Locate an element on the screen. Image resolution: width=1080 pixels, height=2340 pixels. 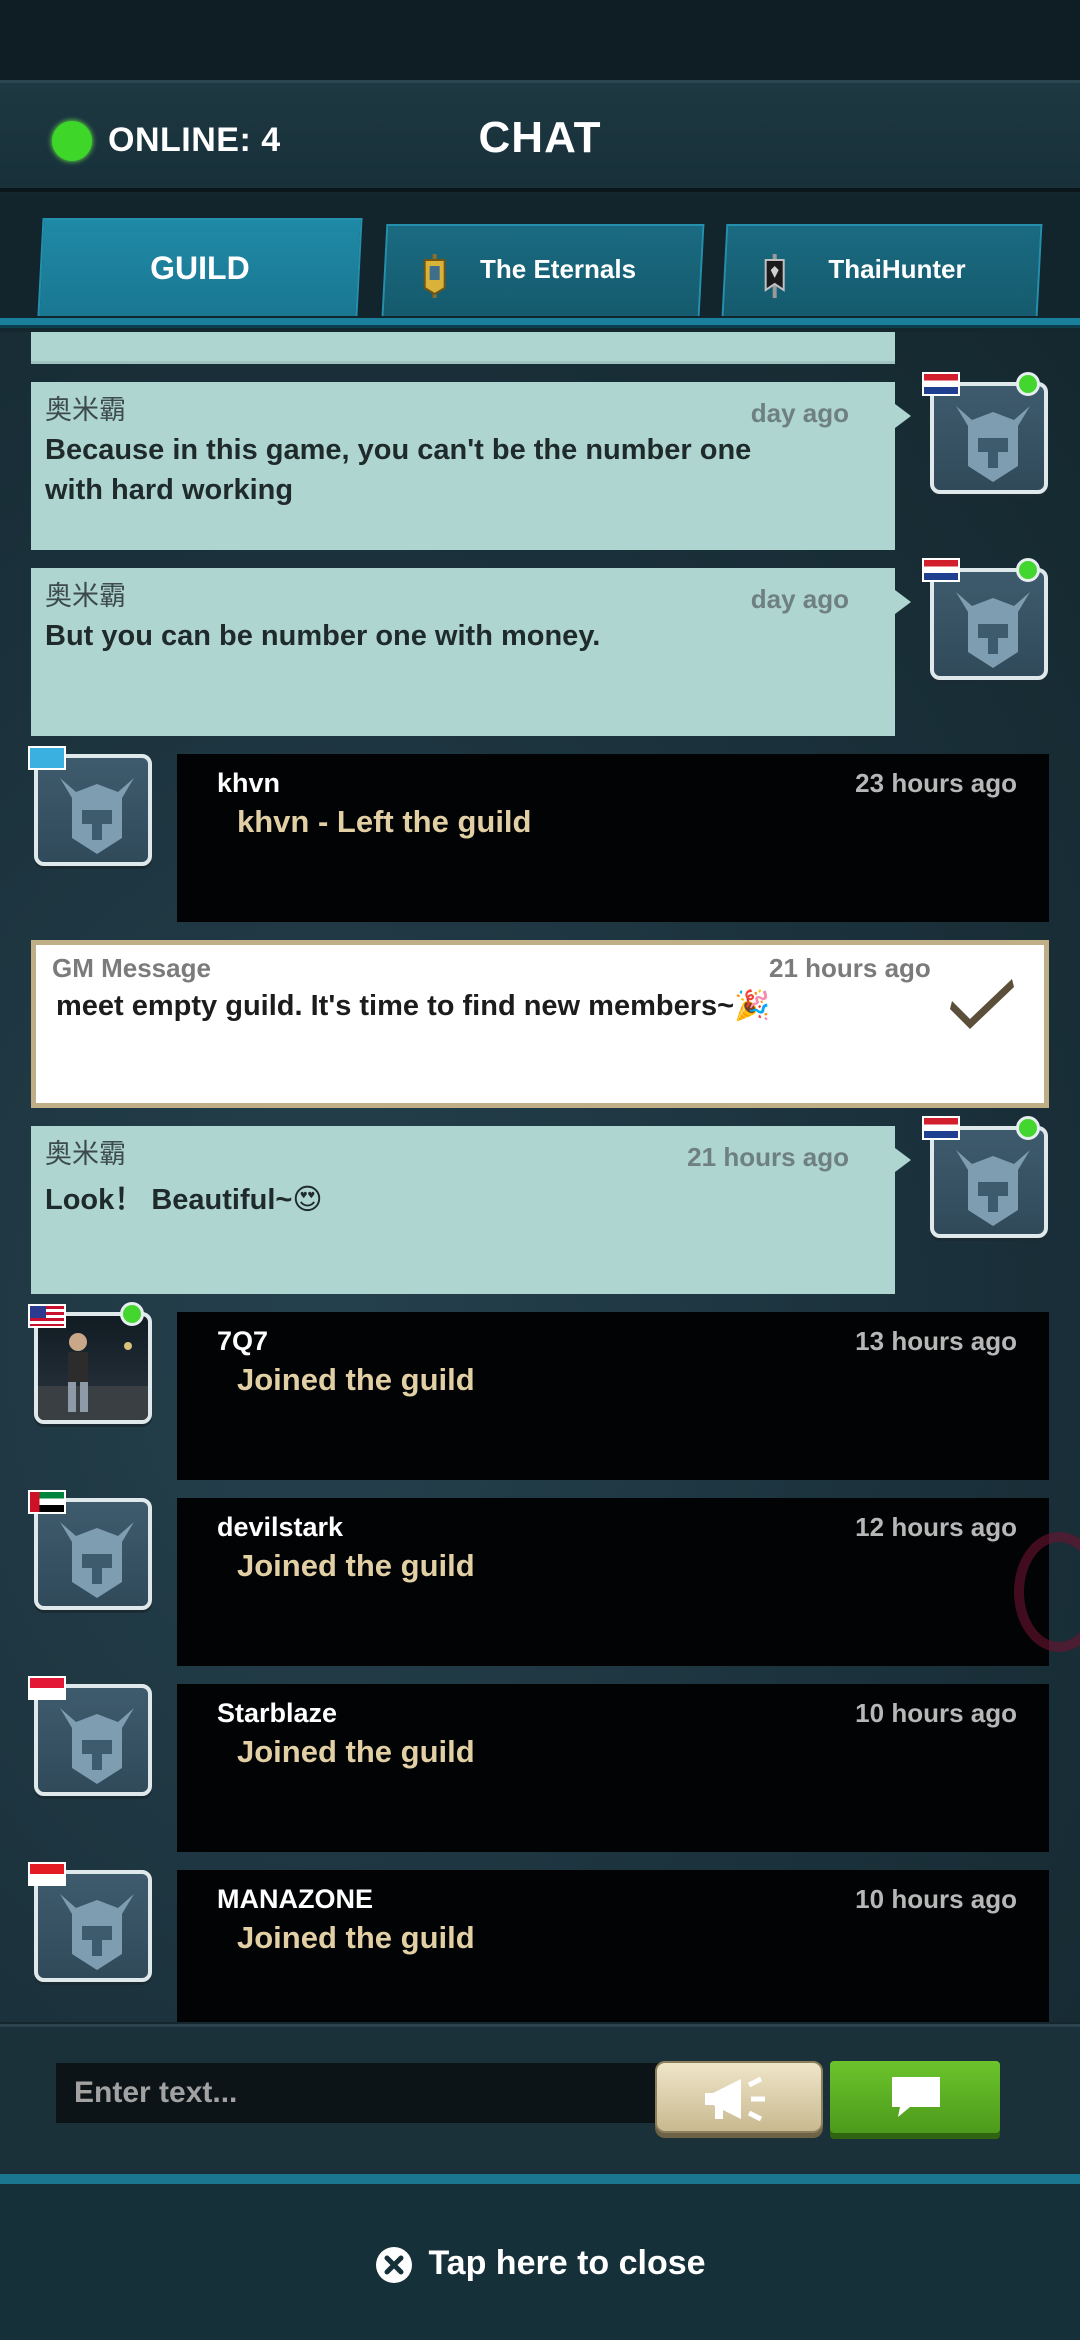
message-bubble-own: 奥米霸 21 hours ago Look！ Beautiful~😍 is located at coordinates (471, 1210).